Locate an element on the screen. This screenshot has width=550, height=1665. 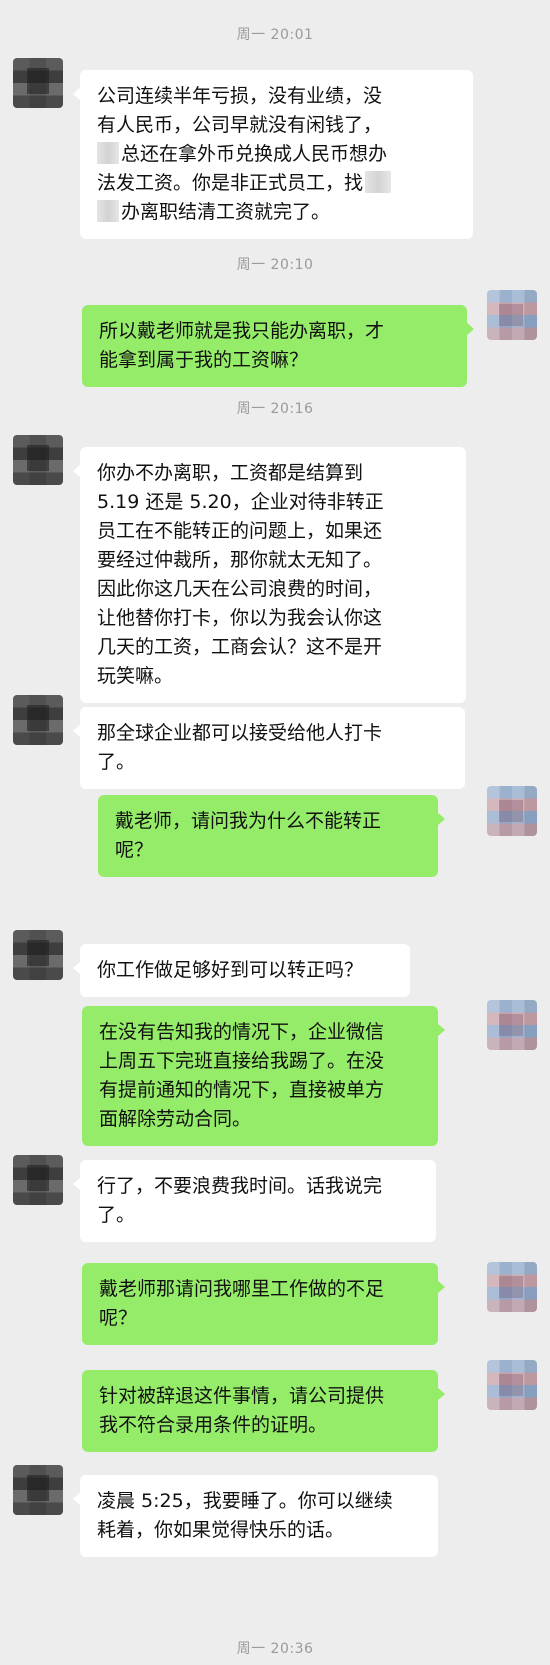
message-bubble-received: 你工作做足够好到可以转正吗？ is located at coordinates (241, 970).